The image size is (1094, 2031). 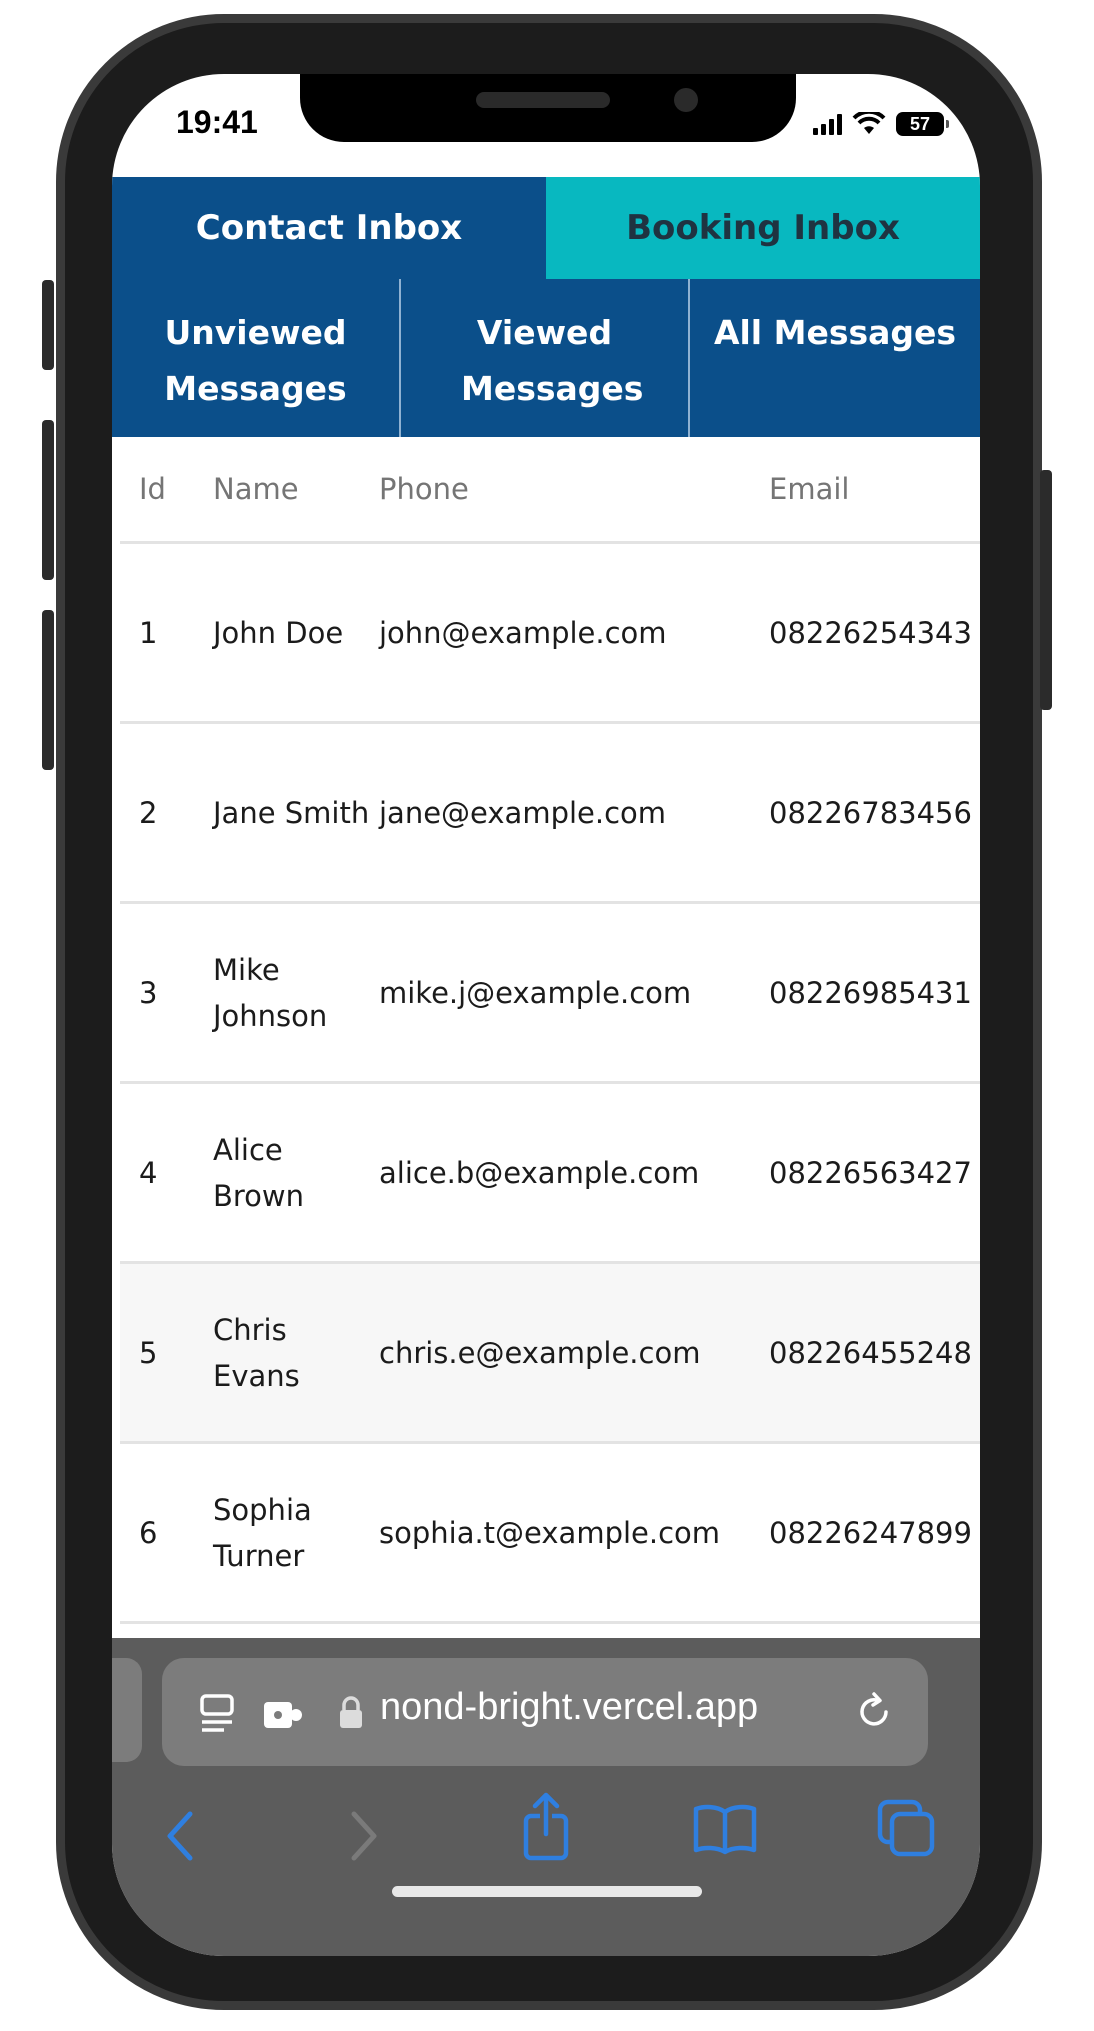 I want to click on table-header-row: Id Name Phone Email, so click(x=550, y=490).